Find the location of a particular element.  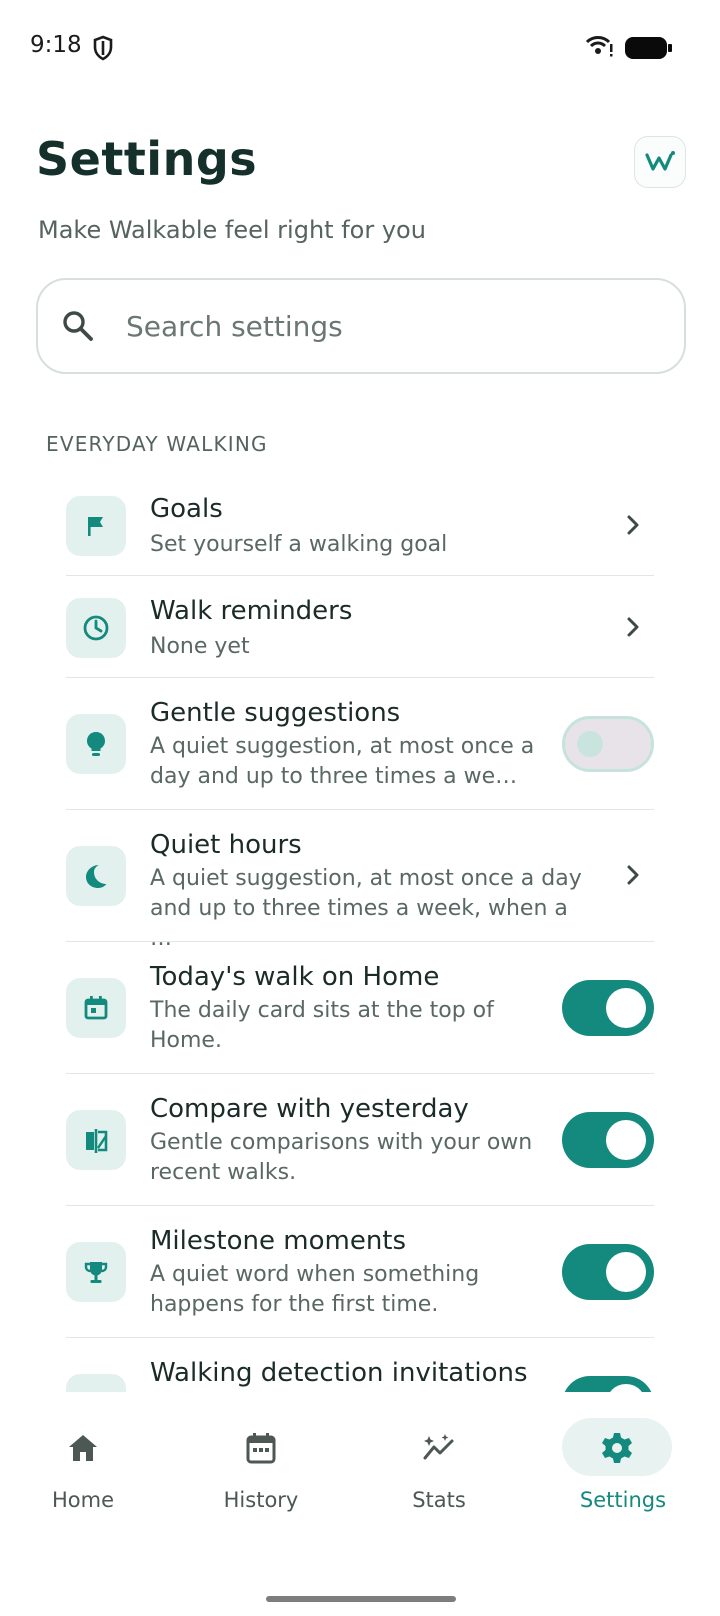

setting-title: Walk reminders is located at coordinates (251, 611).